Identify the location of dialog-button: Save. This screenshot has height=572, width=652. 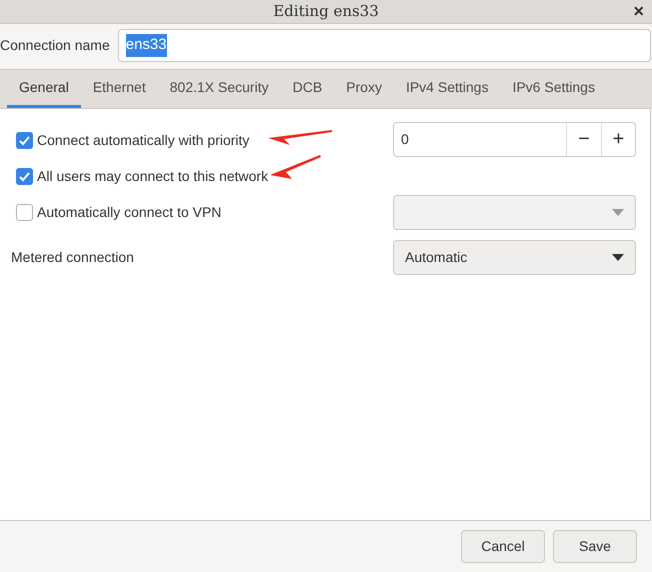
(595, 546).